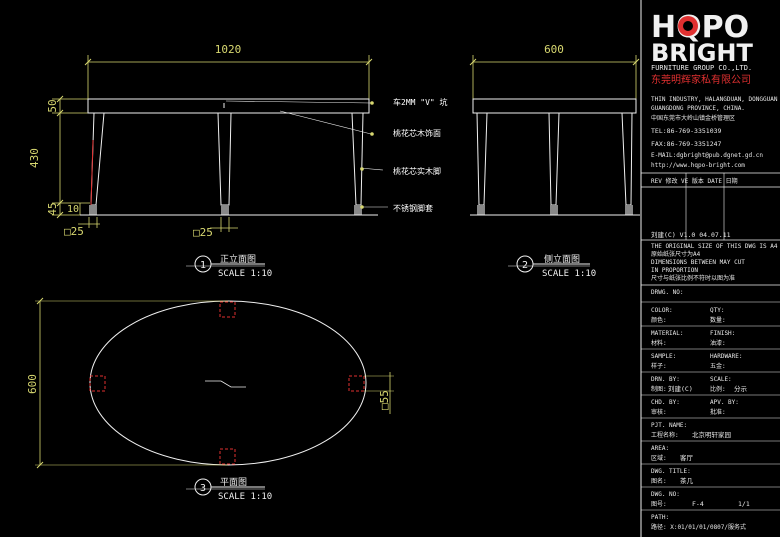 The height and width of the screenshot is (537, 780). What do you see at coordinates (659, 481) in the screenshot?
I see `title-cn: 图名:` at bounding box center [659, 481].